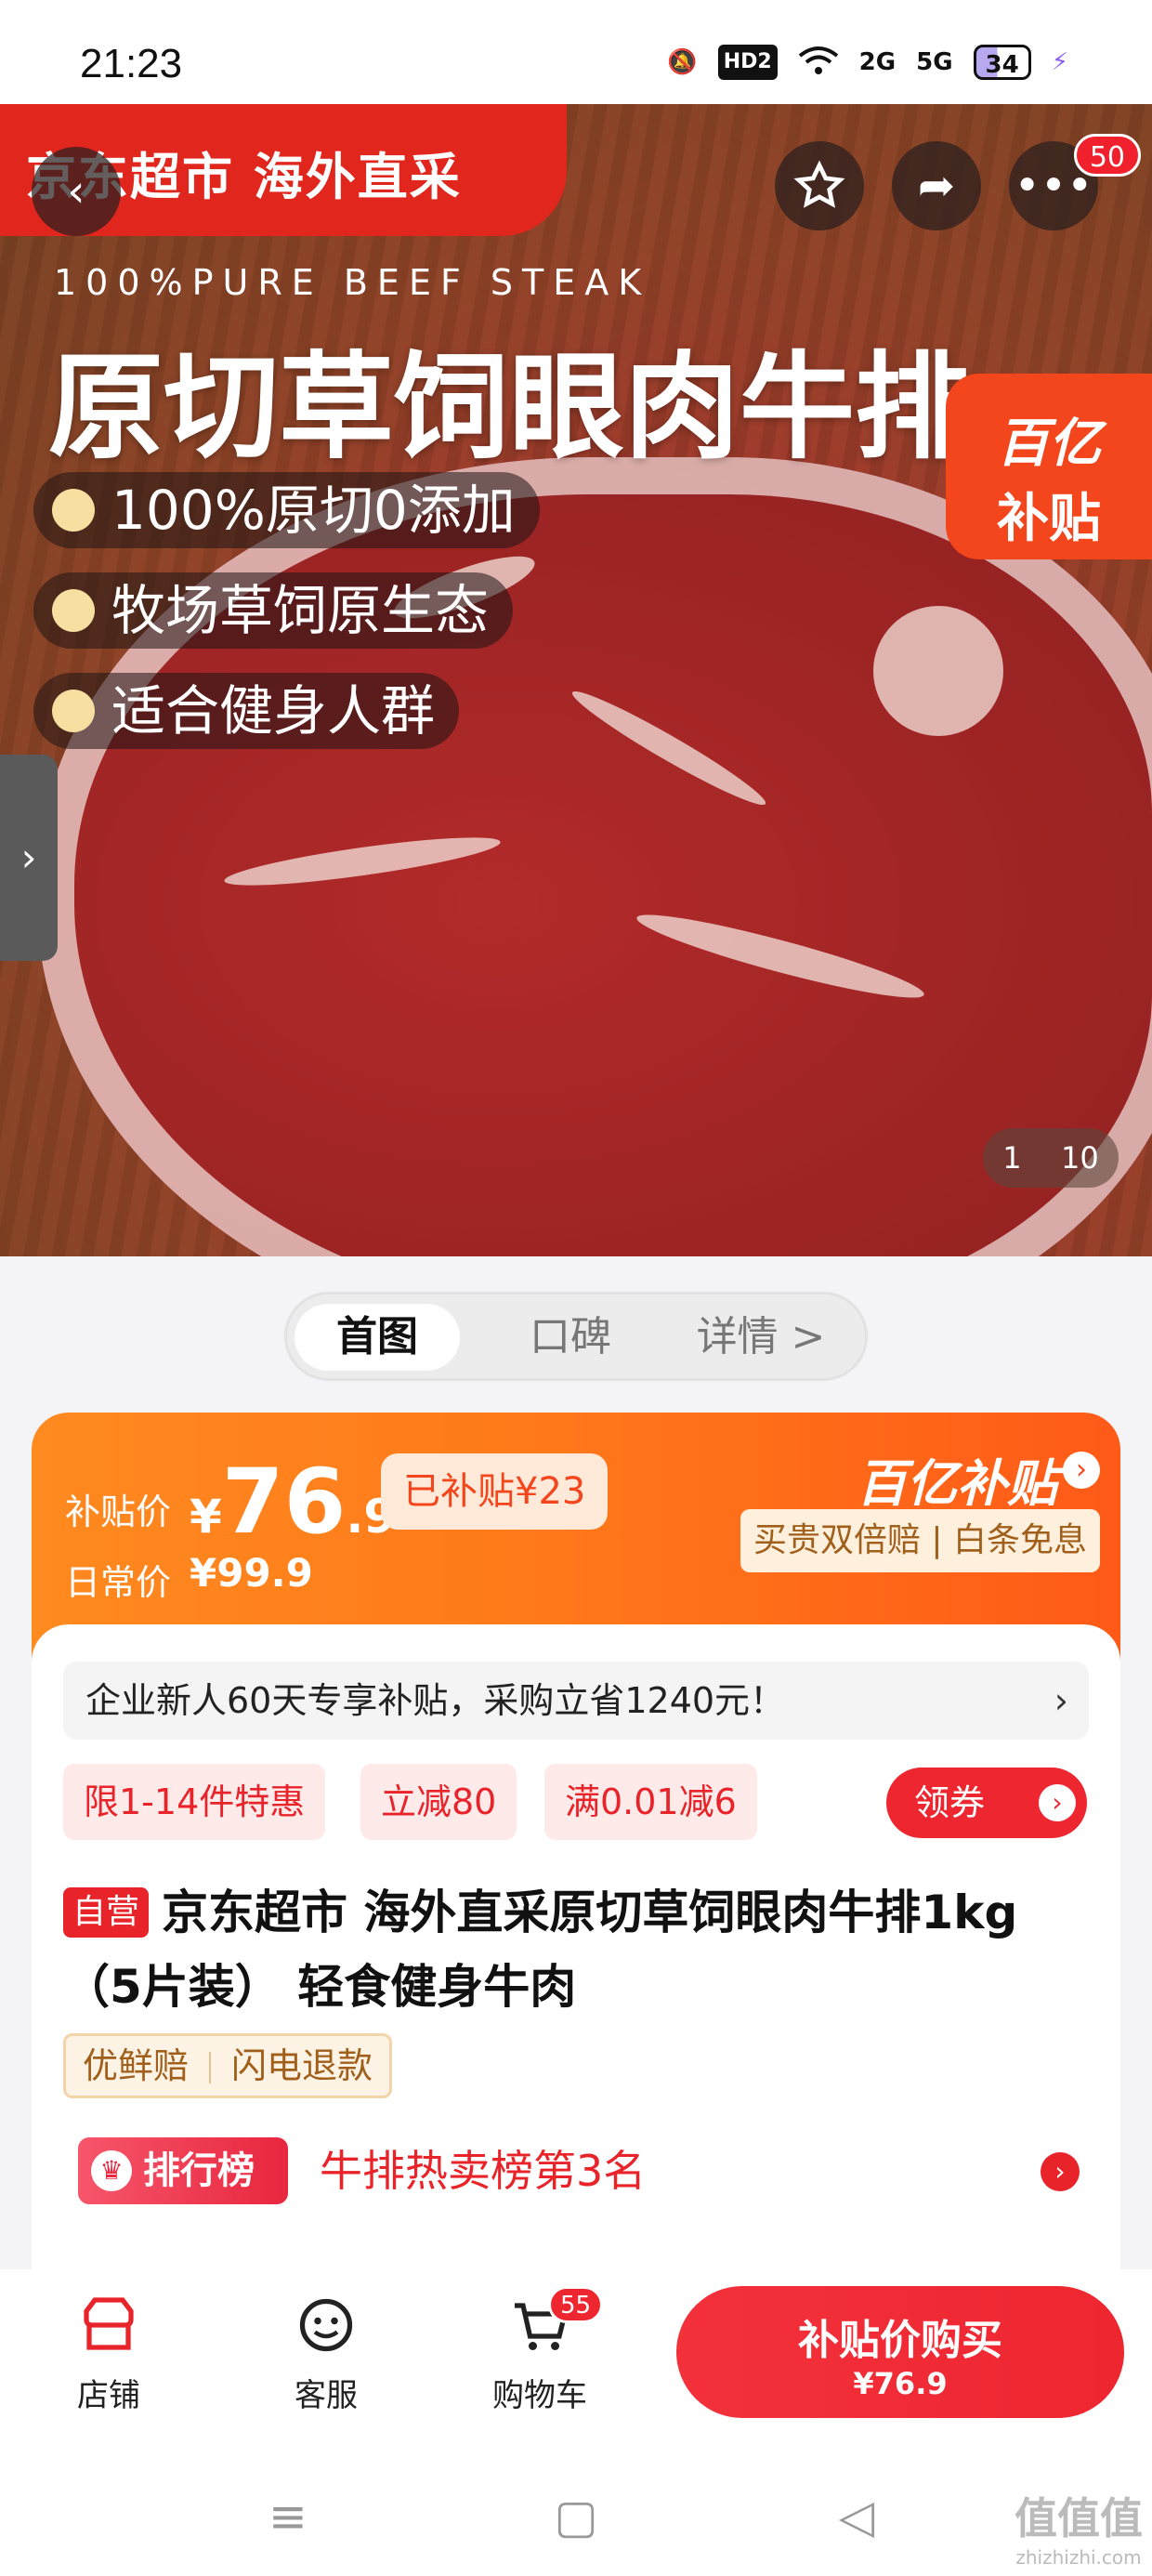 Image resolution: width=1152 pixels, height=2576 pixels. Describe the element at coordinates (540, 1950) in the screenshot. I see `product-name: 京东超市 海外直采原切草饲眼肉牛排1kg（5片装） 轻食健身牛肉` at that location.